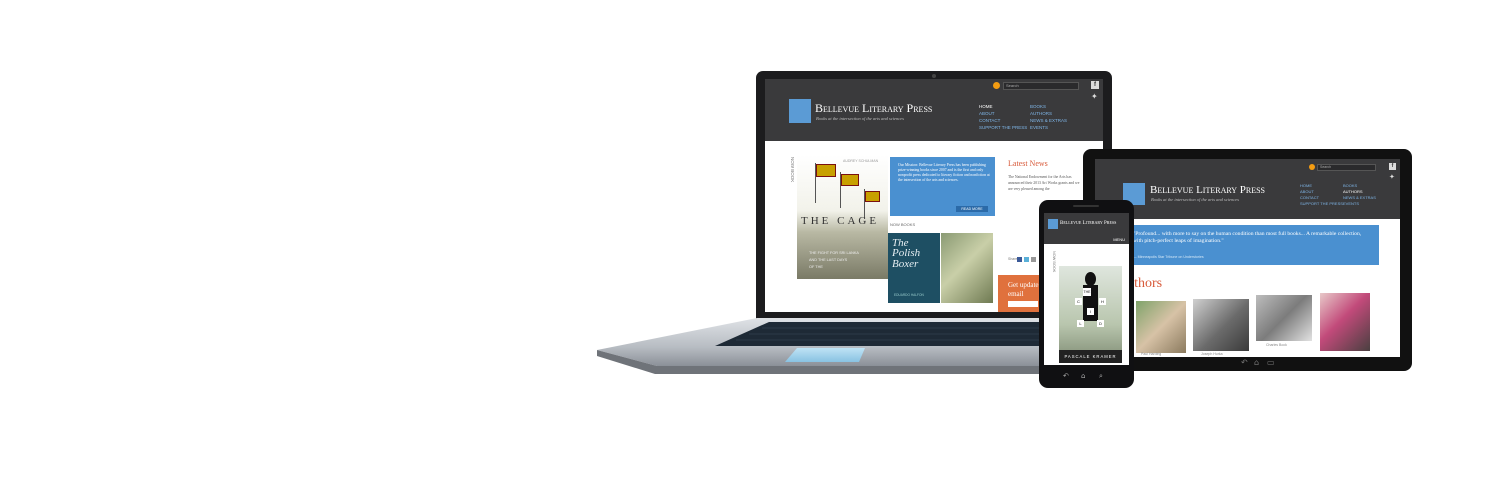  What do you see at coordinates (792, 170) in the screenshot?
I see `now-book-label: NOW BOOK` at bounding box center [792, 170].